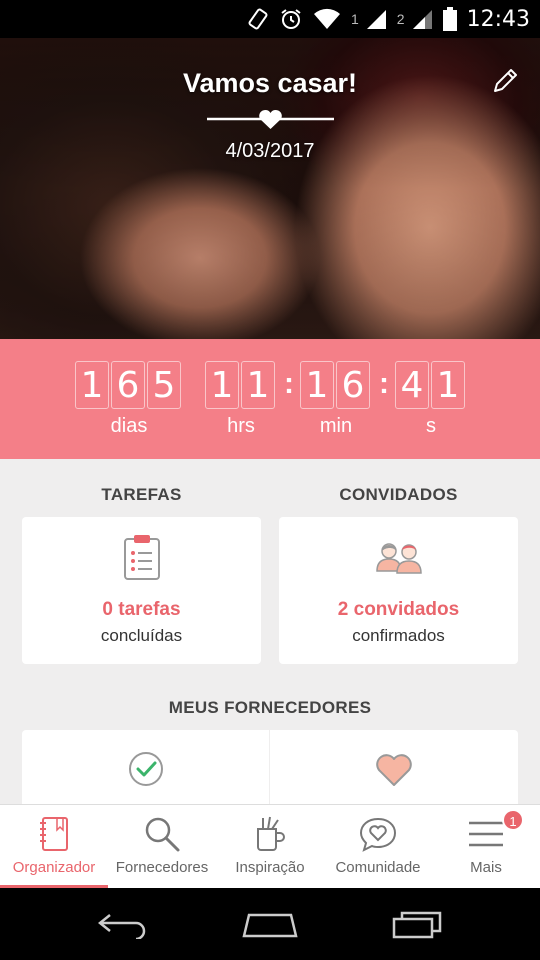 The width and height of the screenshot is (540, 960). I want to click on nav-fornecedores: Fornecedores, so click(162, 846).